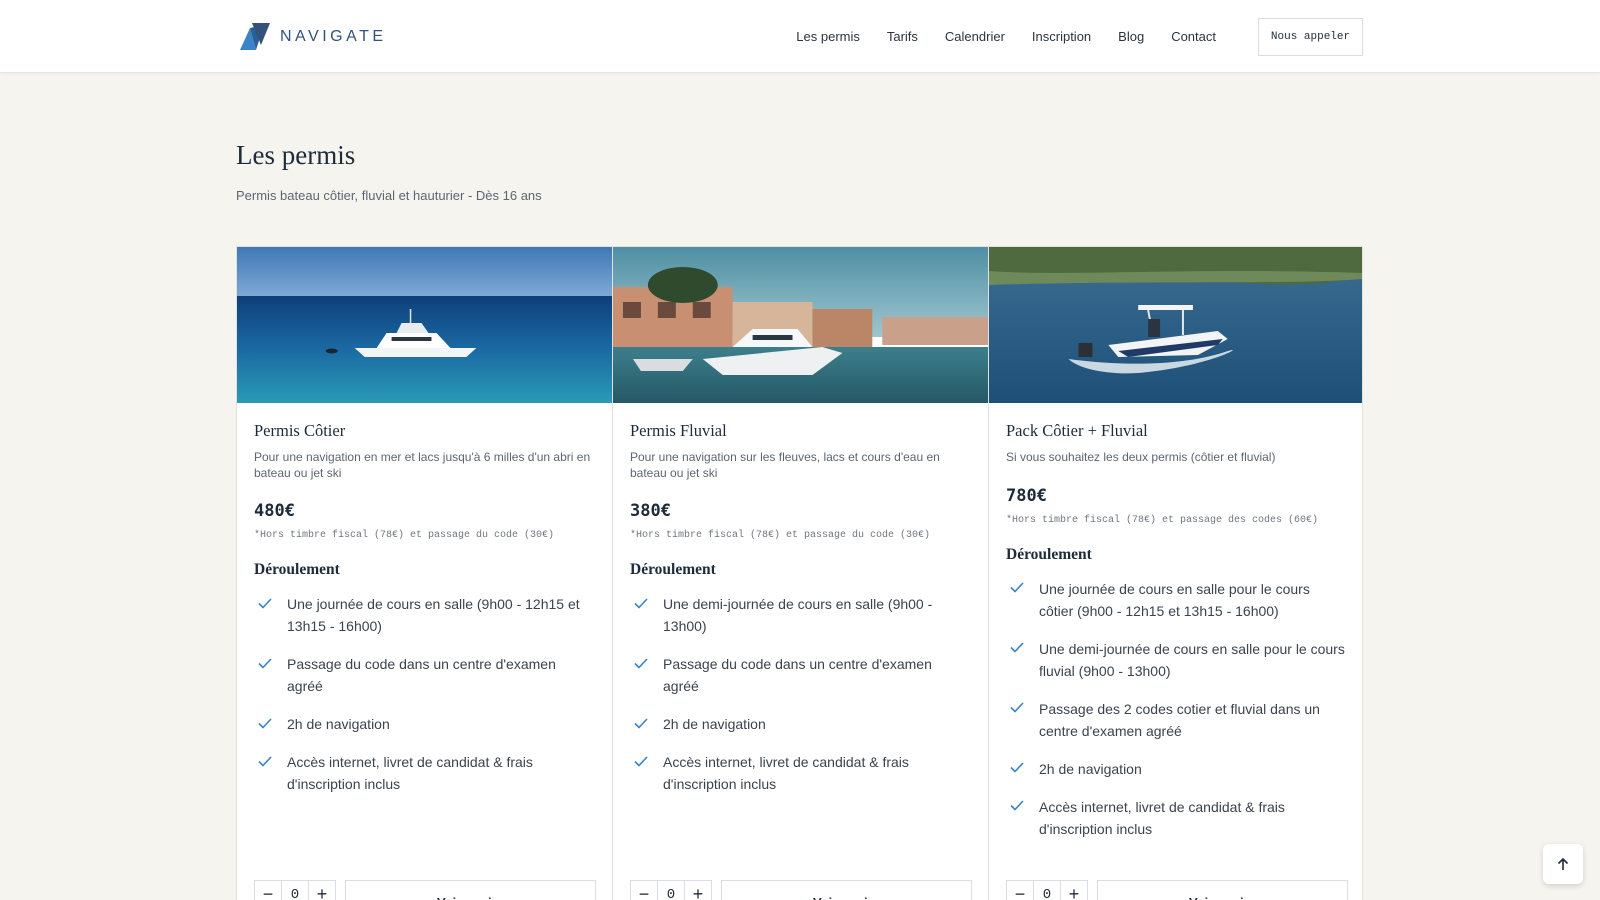  I want to click on card-price: 780€, so click(1026, 495).